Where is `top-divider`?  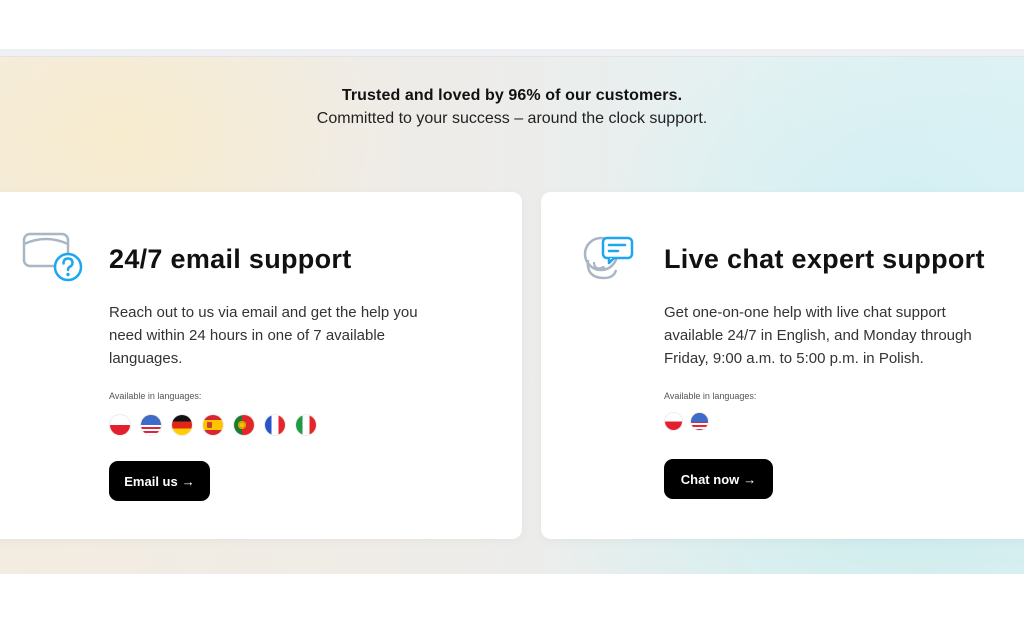 top-divider is located at coordinates (512, 53).